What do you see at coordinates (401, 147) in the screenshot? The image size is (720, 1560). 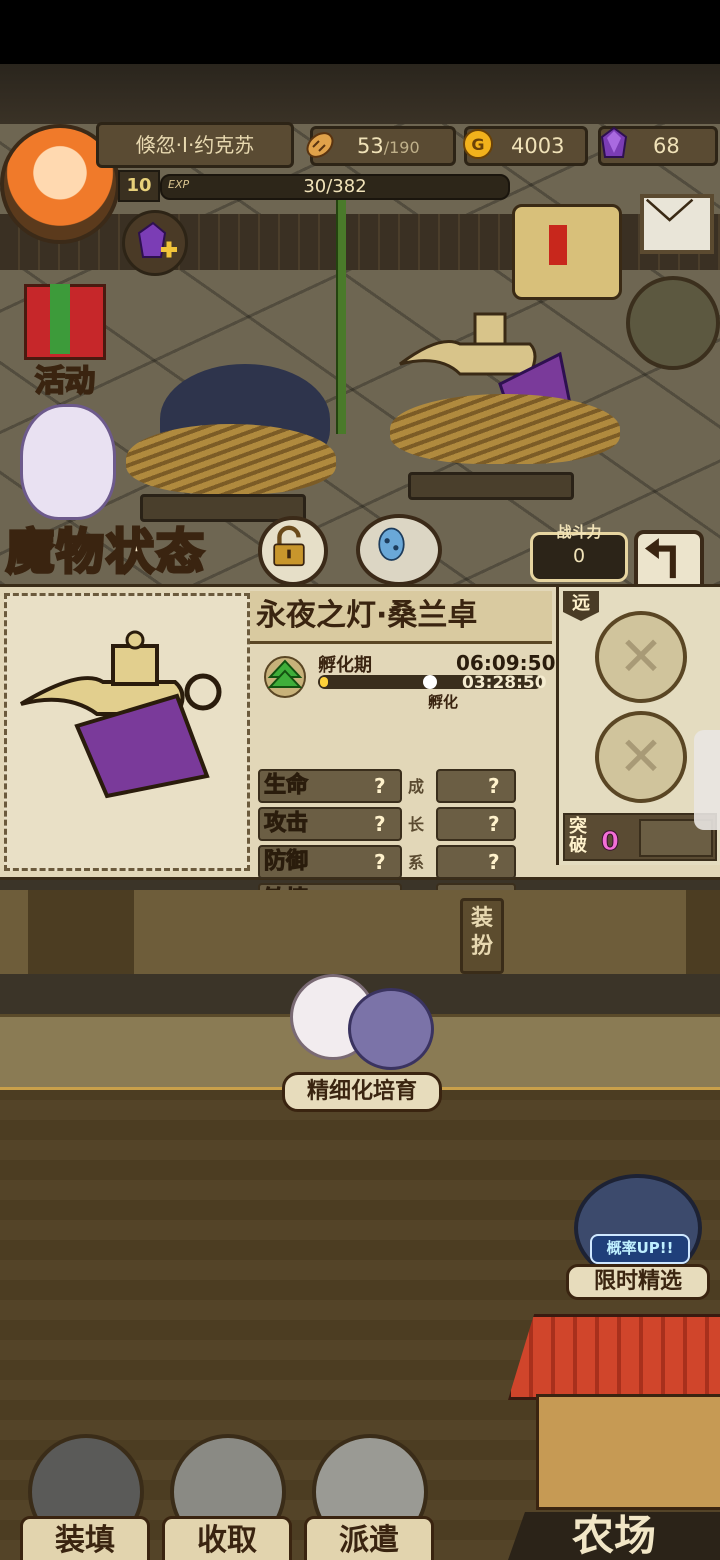 I see `stamina-max: /190` at bounding box center [401, 147].